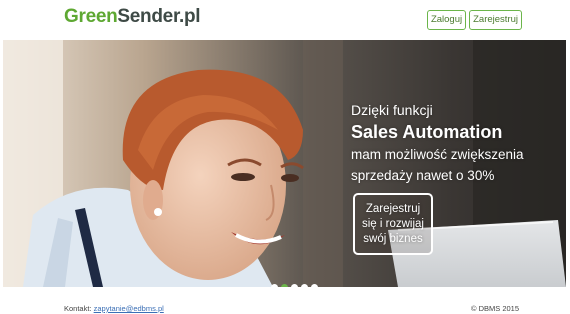  Describe the element at coordinates (284, 285) in the screenshot. I see `slider-dot-active` at that location.